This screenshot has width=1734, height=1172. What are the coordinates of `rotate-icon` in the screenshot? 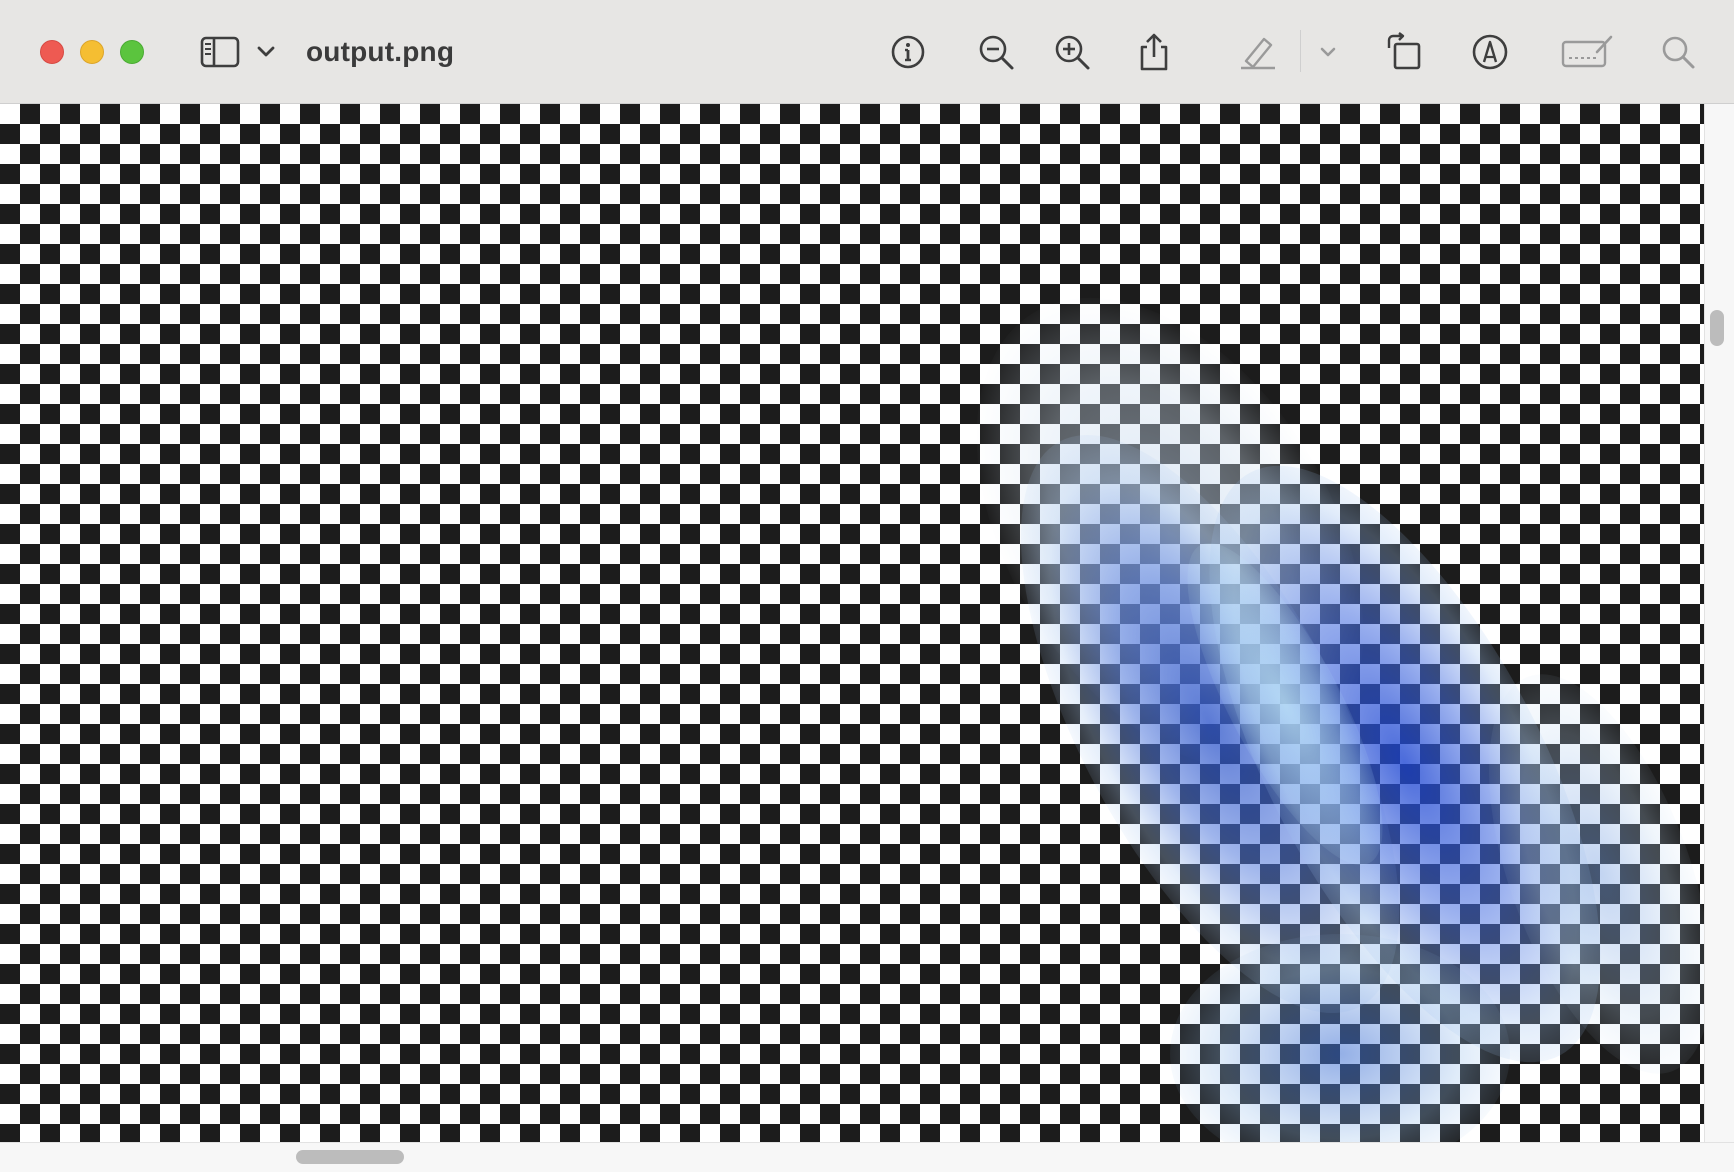 It's located at (1404, 52).